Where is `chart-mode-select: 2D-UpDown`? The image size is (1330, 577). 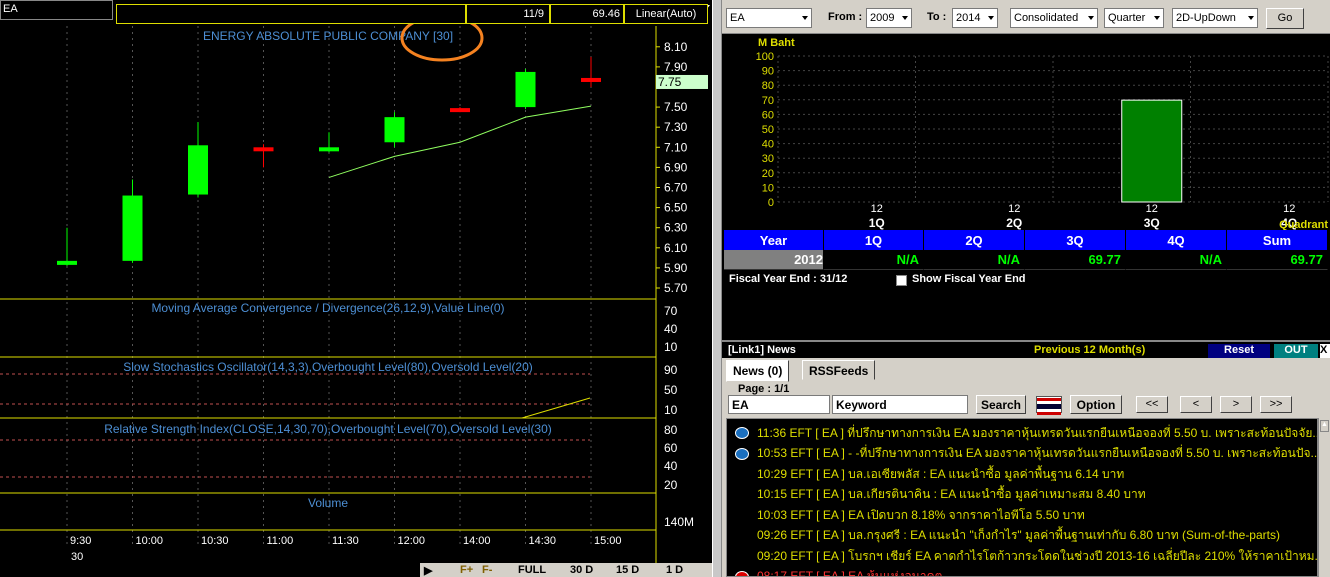 chart-mode-select: 2D-UpDown is located at coordinates (1215, 18).